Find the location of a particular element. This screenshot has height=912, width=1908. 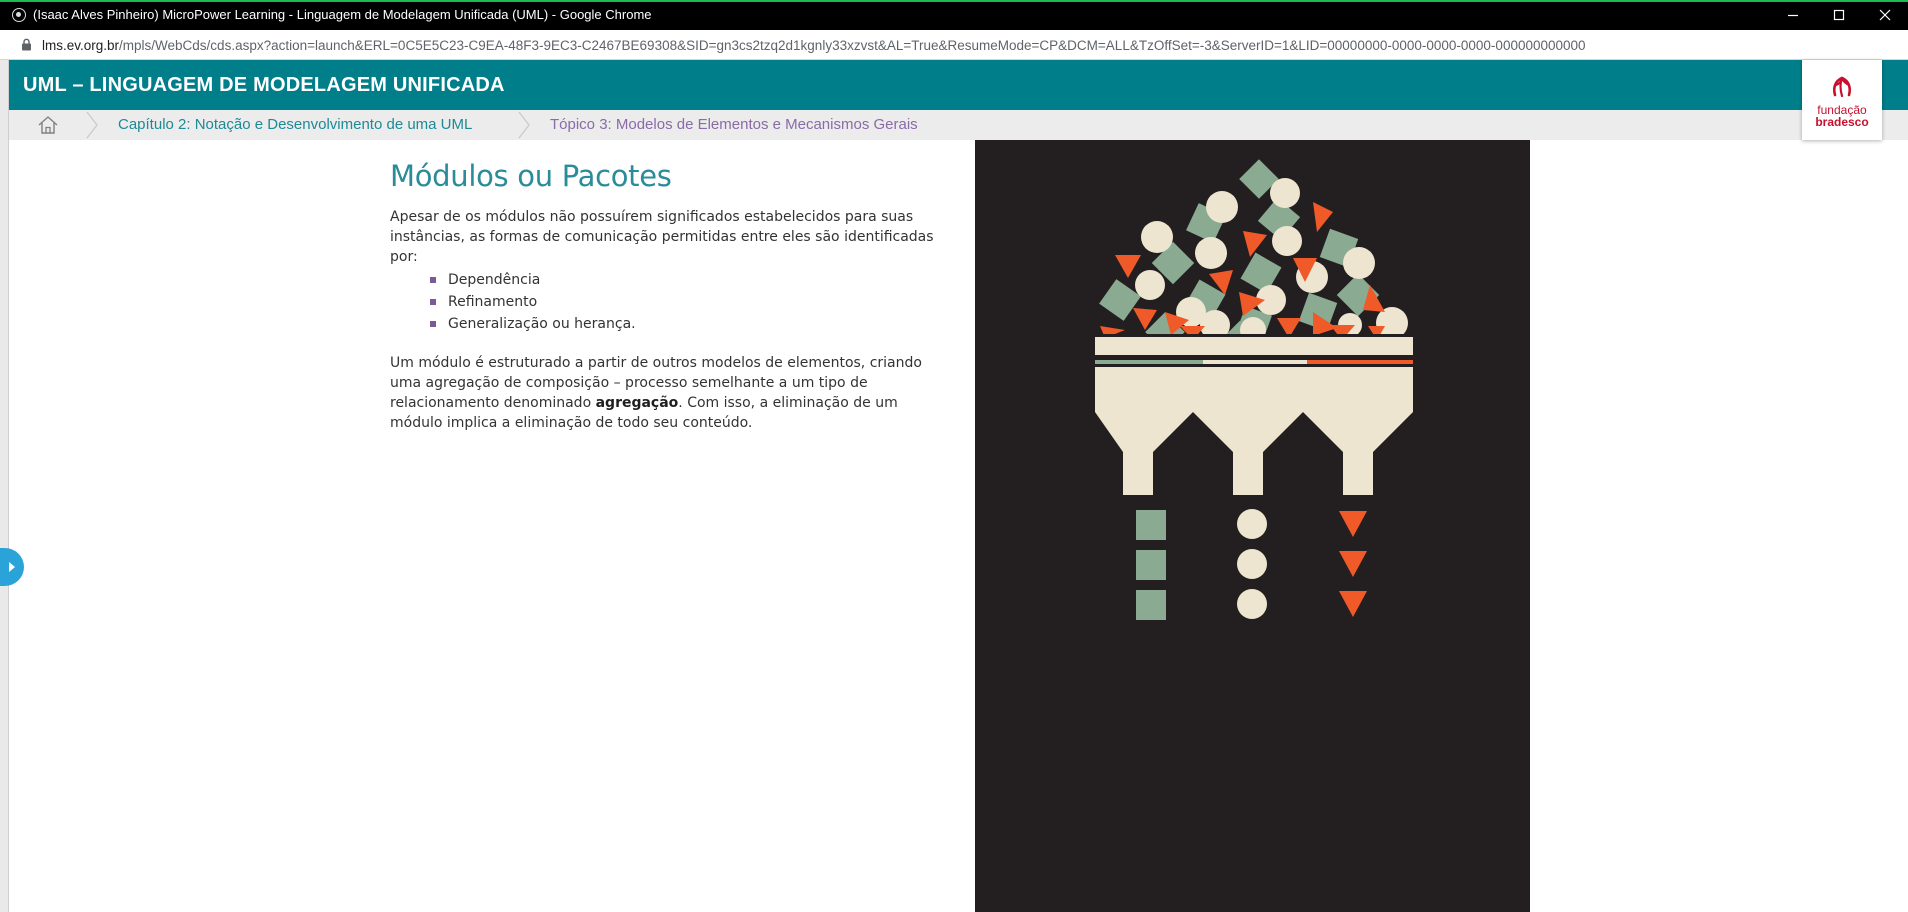

chevron-right-icon is located at coordinates (12, 567).